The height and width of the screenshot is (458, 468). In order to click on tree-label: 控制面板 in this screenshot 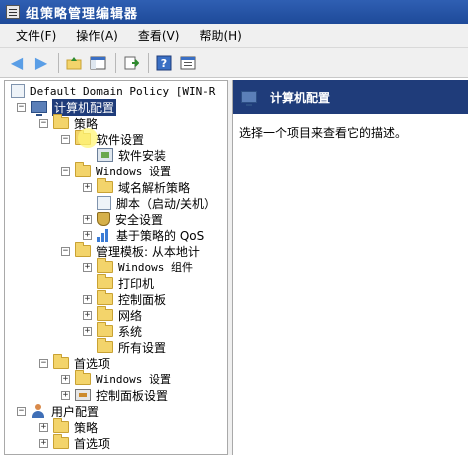, I will do `click(142, 299)`.